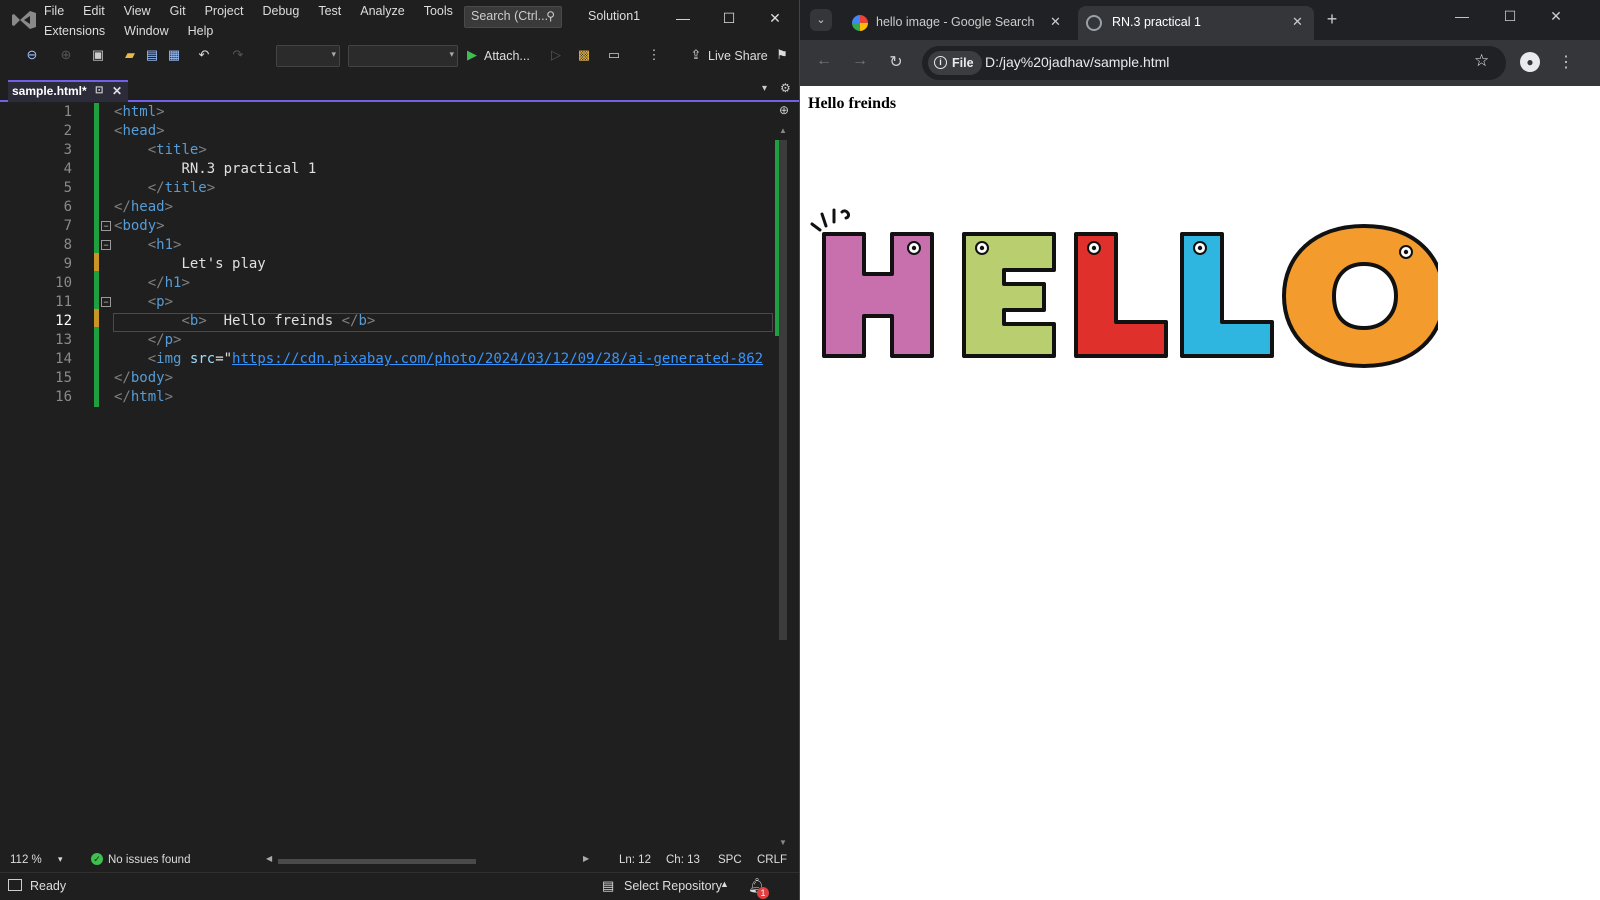 The width and height of the screenshot is (1600, 900). I want to click on undo-icon: ↶, so click(204, 55).